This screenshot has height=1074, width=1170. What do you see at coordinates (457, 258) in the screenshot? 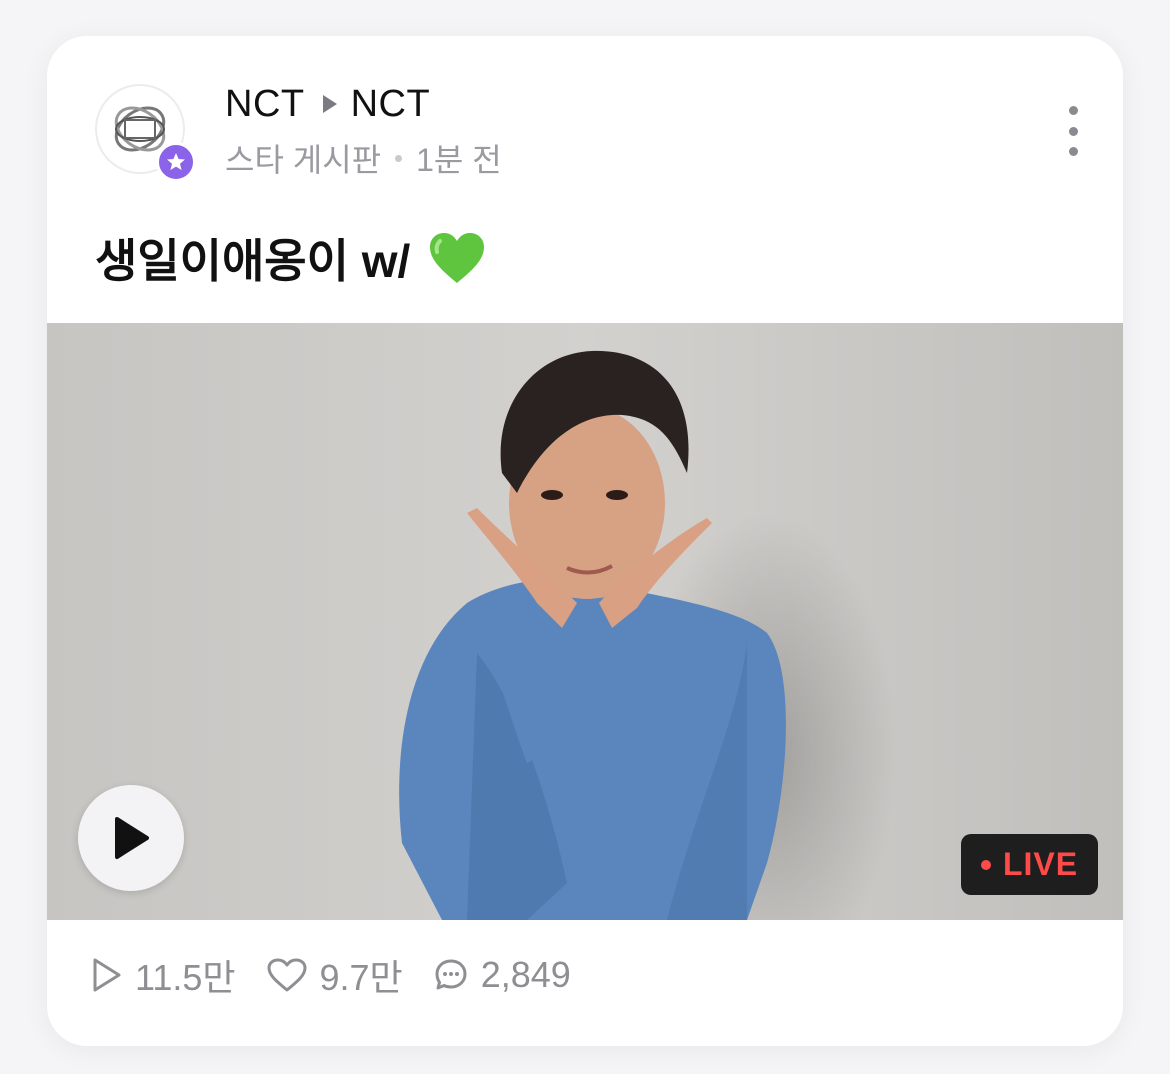
I see `green-heart-emoji` at bounding box center [457, 258].